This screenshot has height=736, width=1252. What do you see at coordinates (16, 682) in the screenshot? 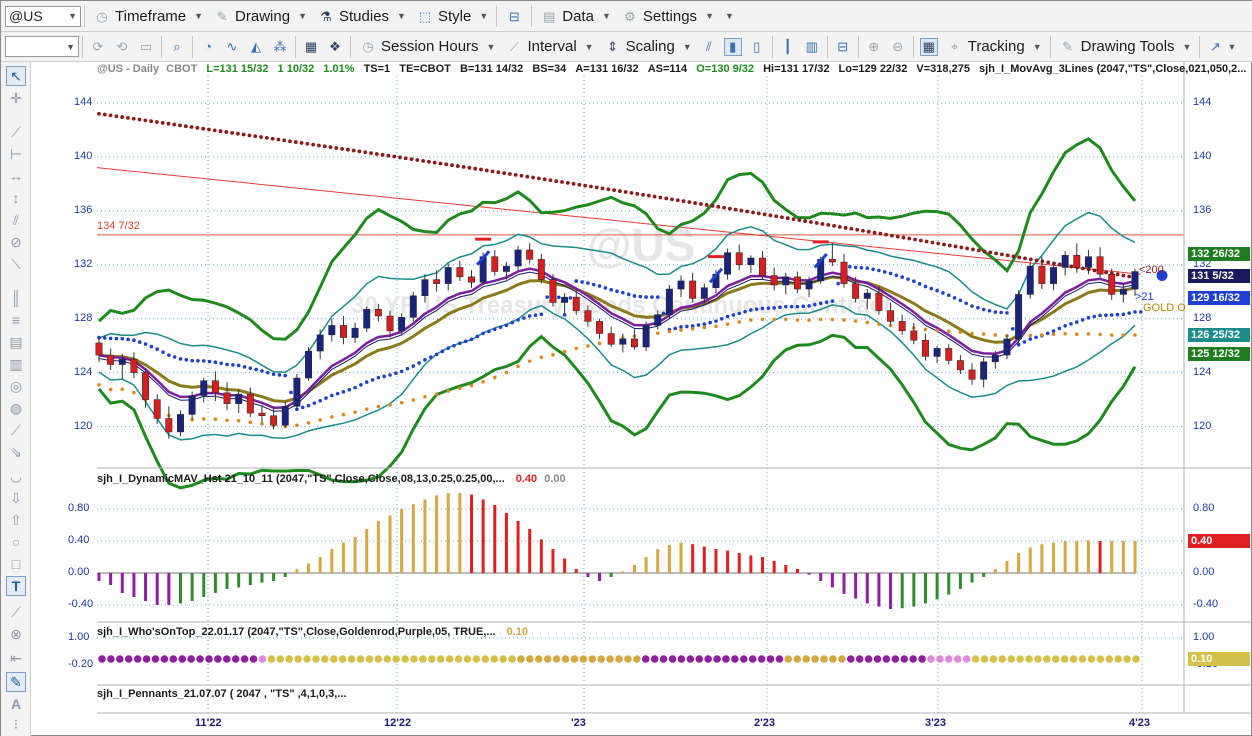
I see `drawing-object-icon: ✎` at bounding box center [16, 682].